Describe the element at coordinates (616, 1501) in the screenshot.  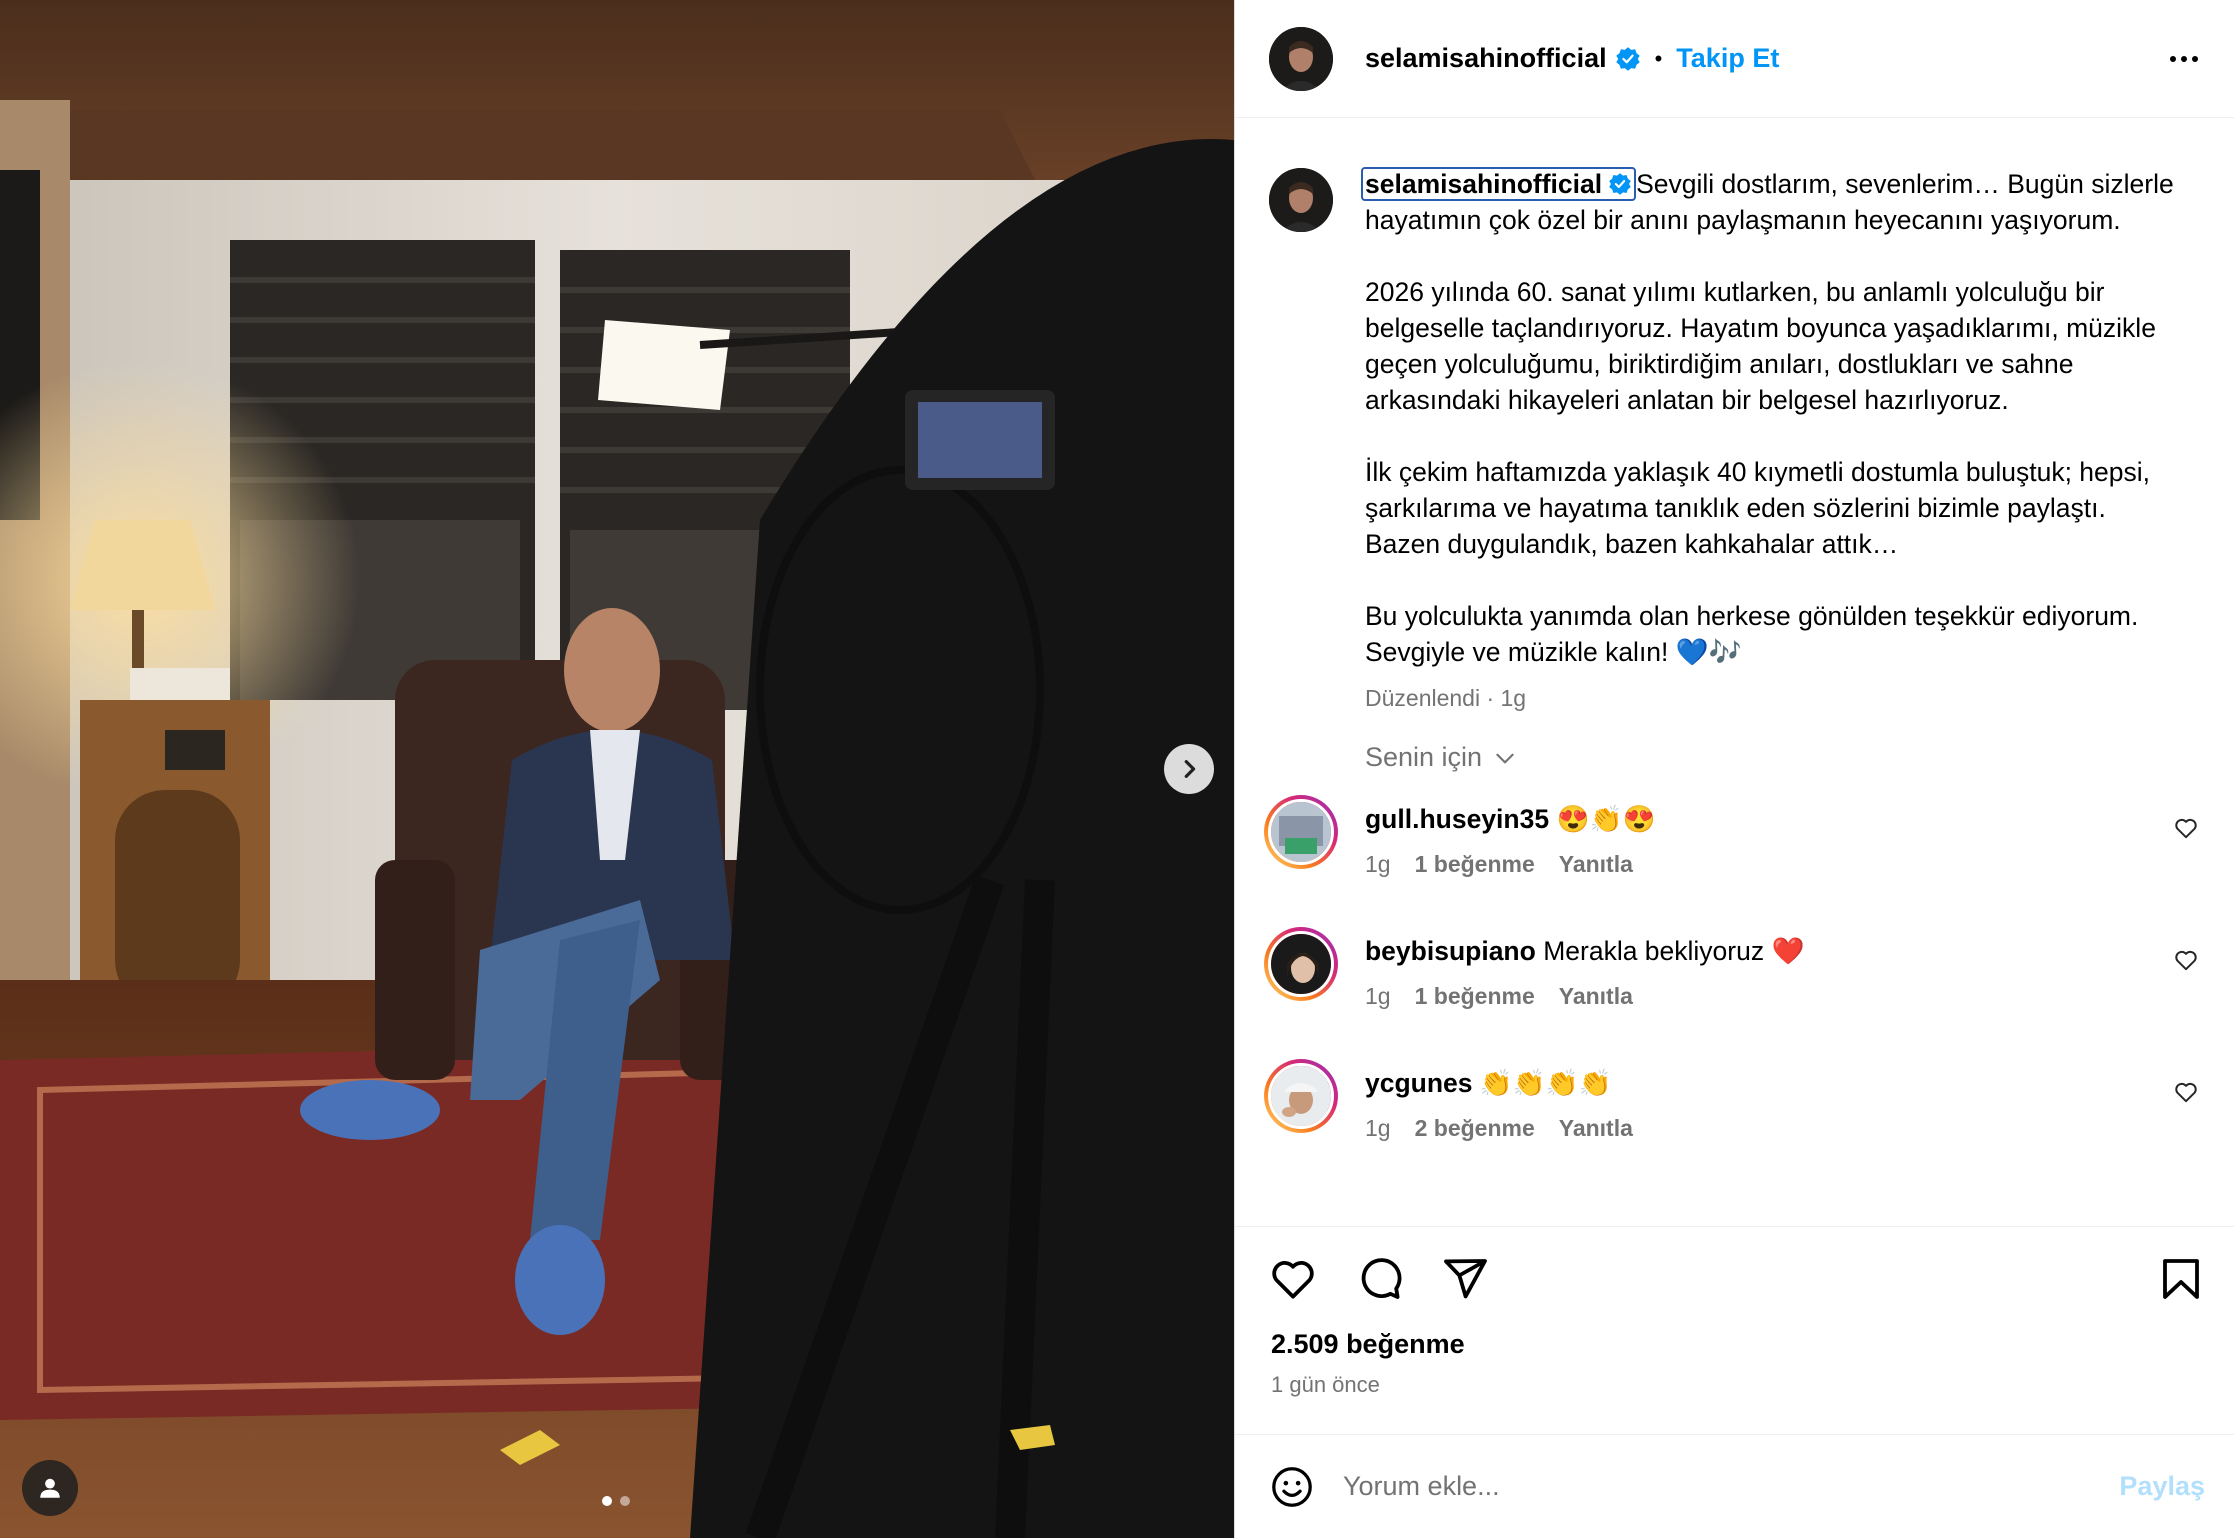
I see `carousel-indicator` at that location.